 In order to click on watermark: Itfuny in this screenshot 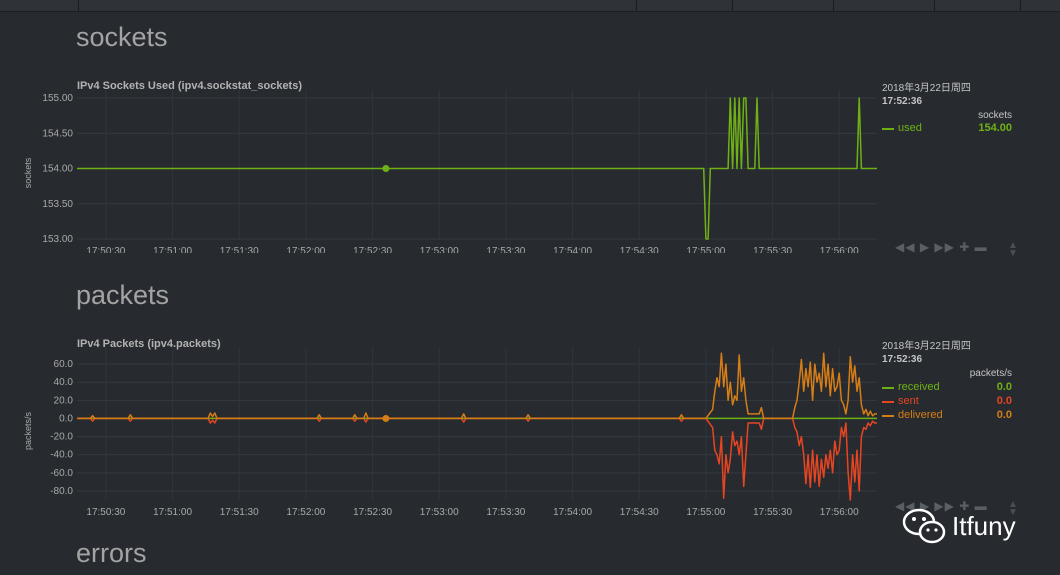, I will do `click(970, 525)`.